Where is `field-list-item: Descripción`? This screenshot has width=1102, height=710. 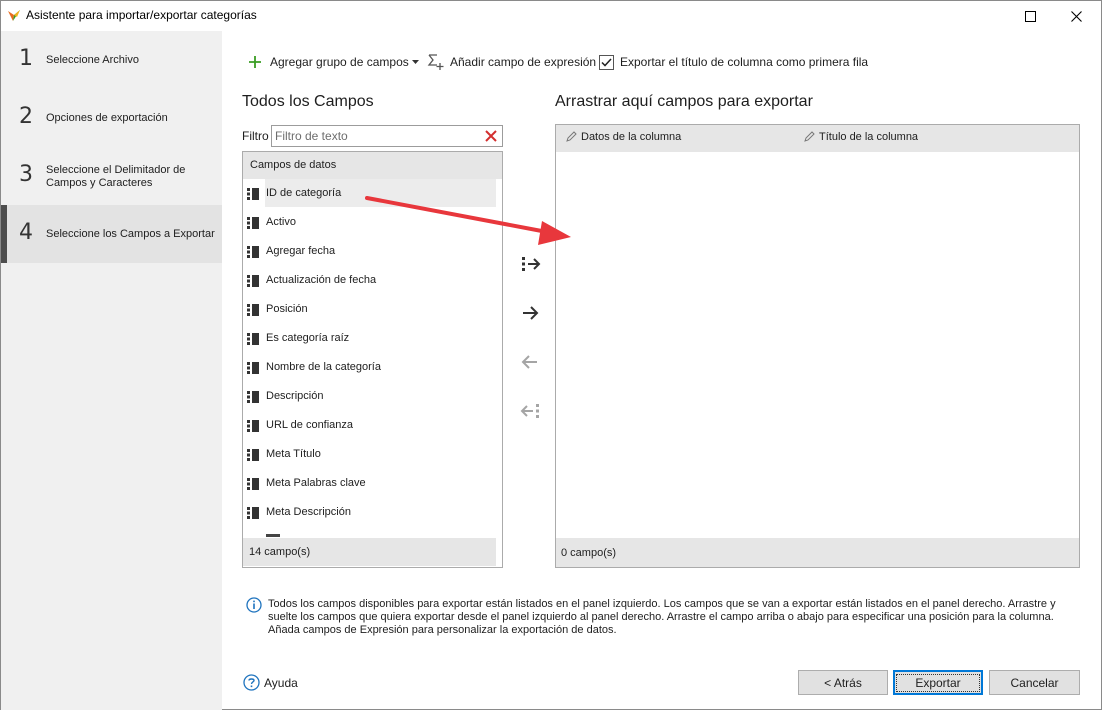
field-list-item: Descripción is located at coordinates (372, 396).